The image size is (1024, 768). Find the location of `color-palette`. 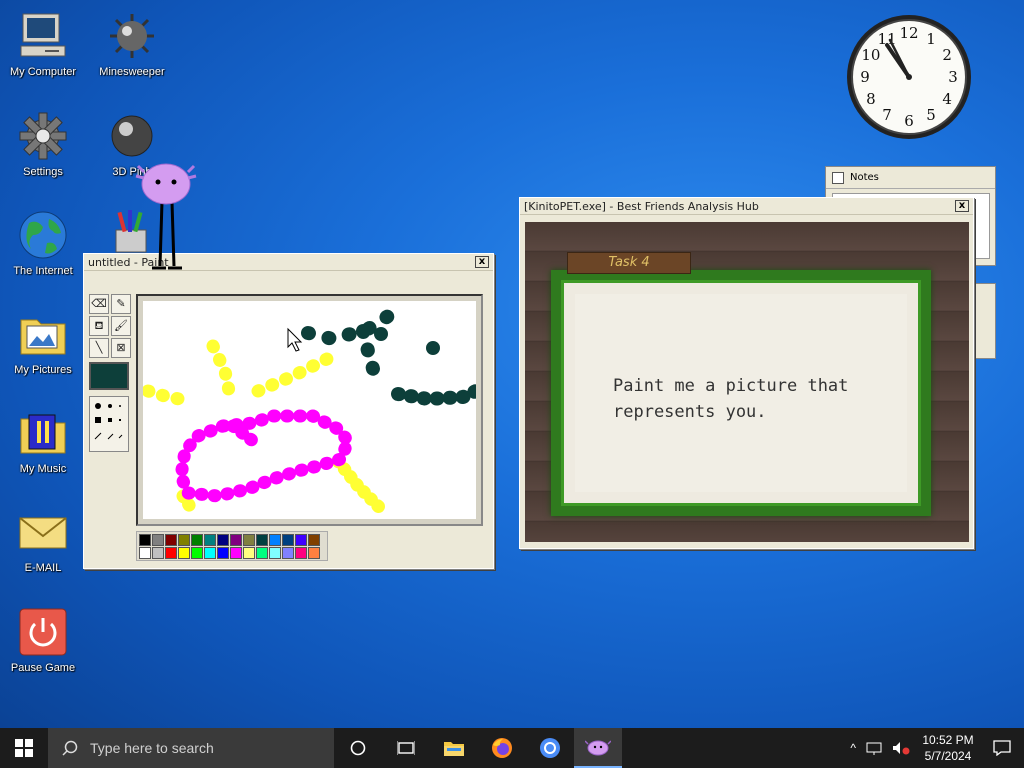

color-palette is located at coordinates (232, 546).